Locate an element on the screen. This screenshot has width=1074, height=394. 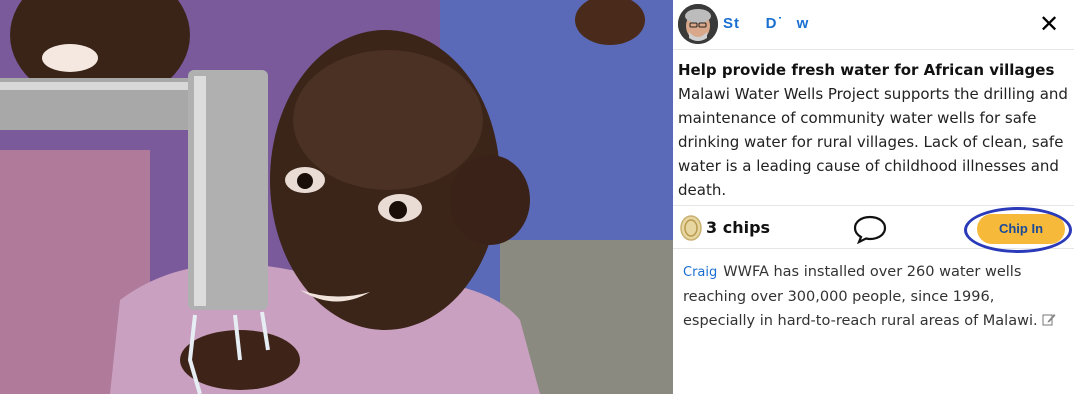
close-icon: ✕ is located at coordinates (1049, 24).